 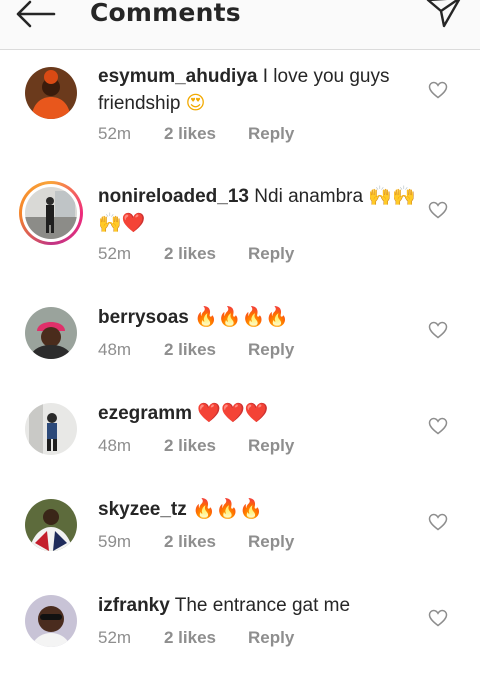 What do you see at coordinates (165, 13) in the screenshot?
I see `page-title: Comments` at bounding box center [165, 13].